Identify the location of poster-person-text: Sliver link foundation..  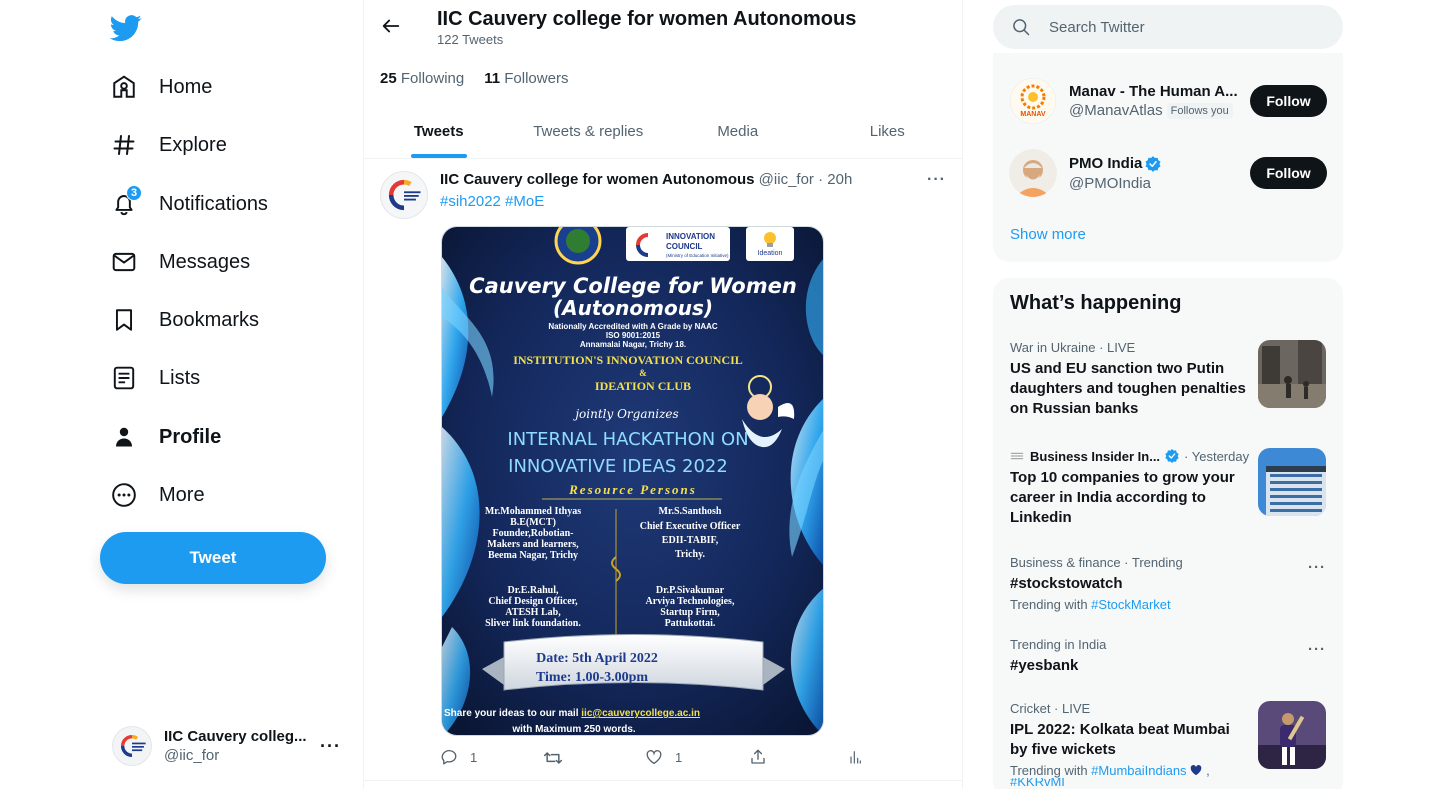
(533, 623).